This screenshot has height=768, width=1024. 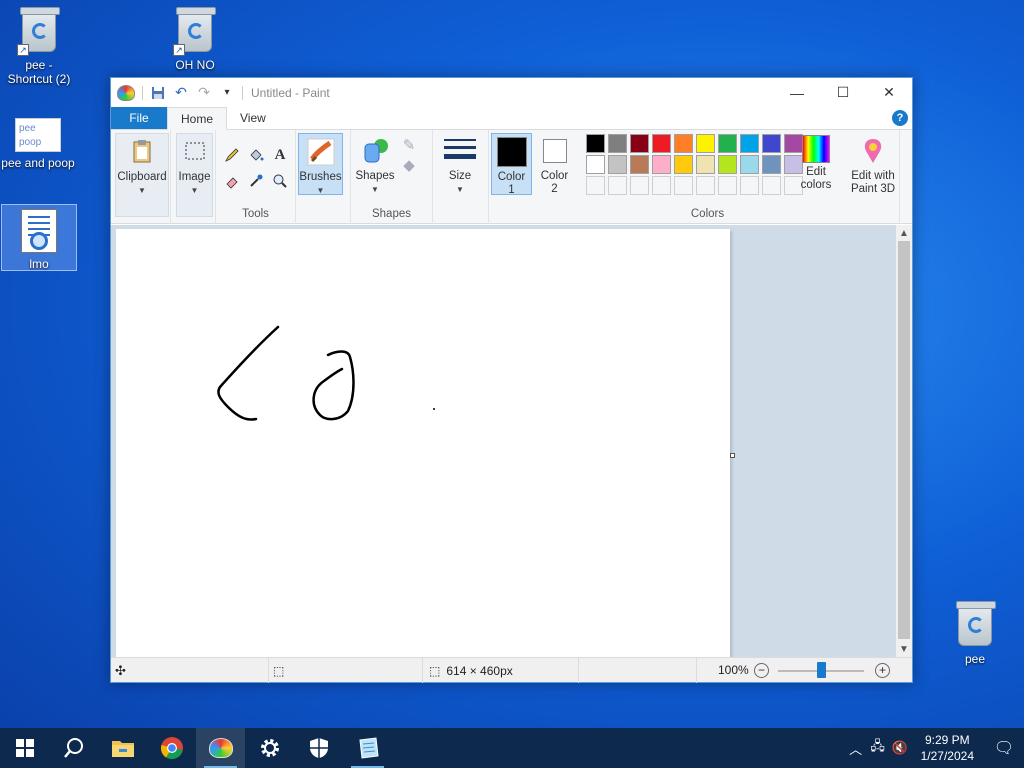 I want to click on desktop-icon-lmo: lmo, so click(x=39, y=237).